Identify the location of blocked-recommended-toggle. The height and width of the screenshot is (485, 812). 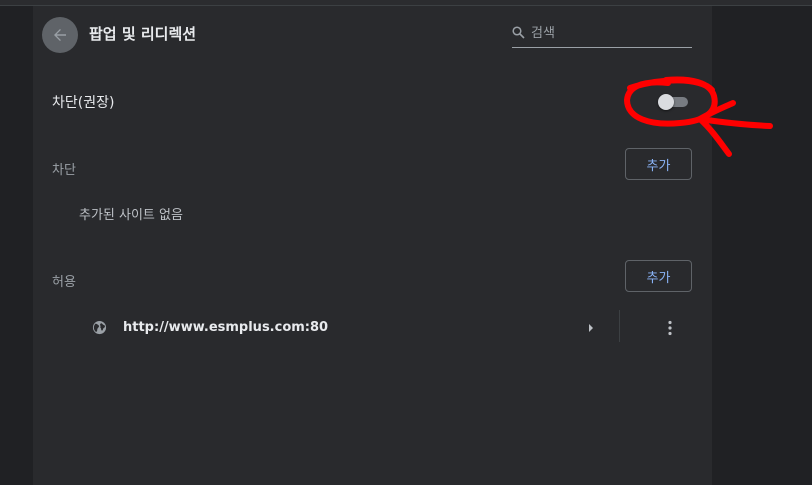
(674, 102).